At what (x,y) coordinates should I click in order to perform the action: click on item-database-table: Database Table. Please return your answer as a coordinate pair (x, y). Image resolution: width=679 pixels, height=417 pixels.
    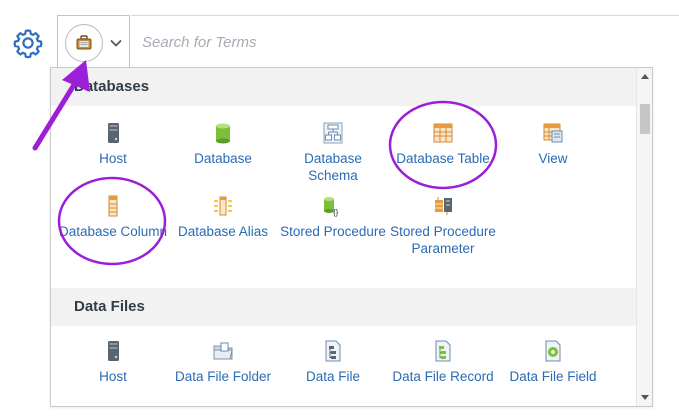
    Looking at the image, I should click on (443, 144).